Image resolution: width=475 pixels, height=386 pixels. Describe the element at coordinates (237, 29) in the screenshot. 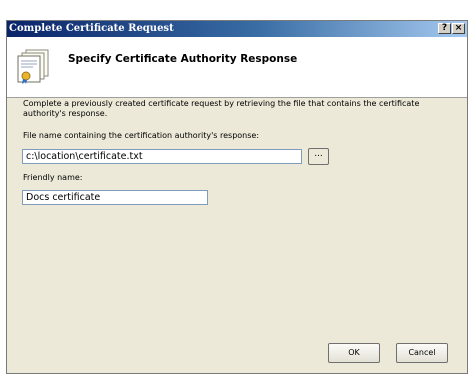

I see `title-bar: Complete Certificate Request ? ×` at that location.